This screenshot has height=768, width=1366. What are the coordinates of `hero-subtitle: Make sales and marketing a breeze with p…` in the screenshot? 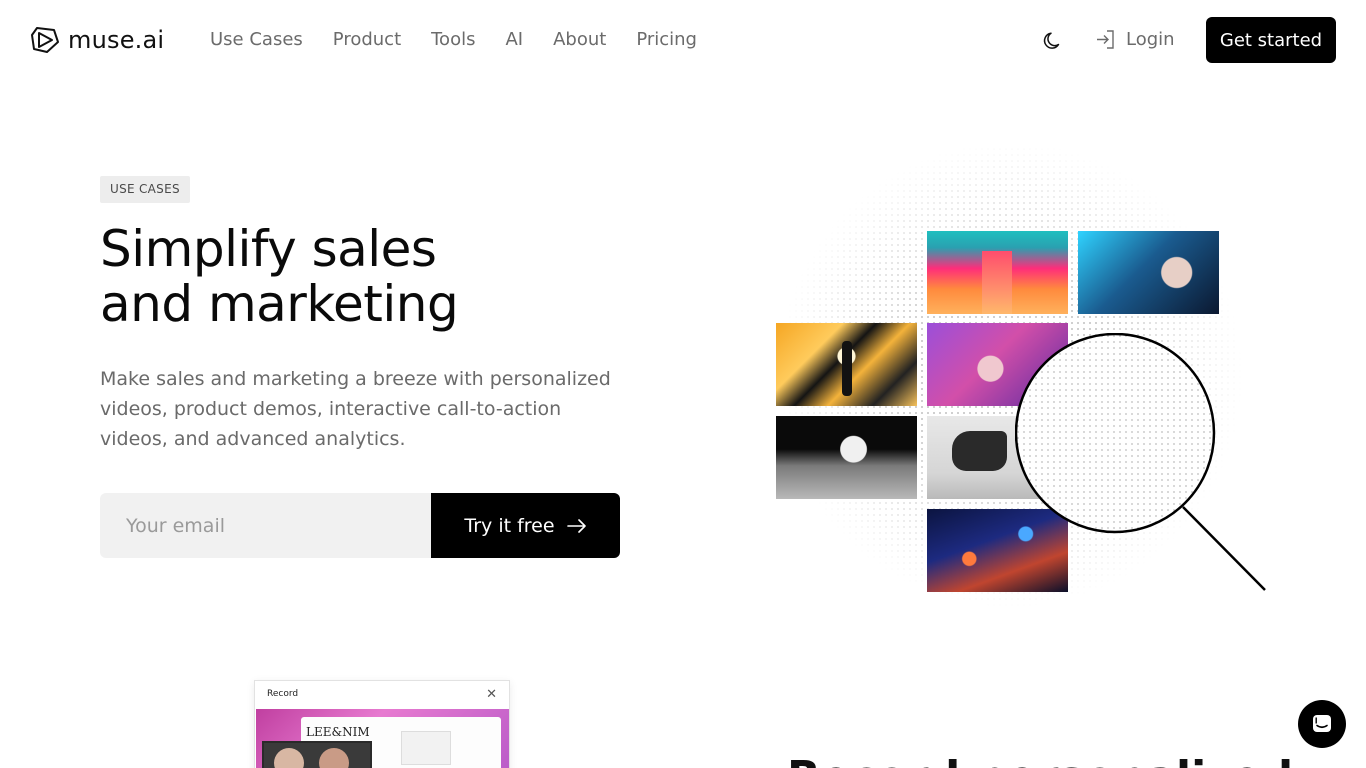 It's located at (355, 409).